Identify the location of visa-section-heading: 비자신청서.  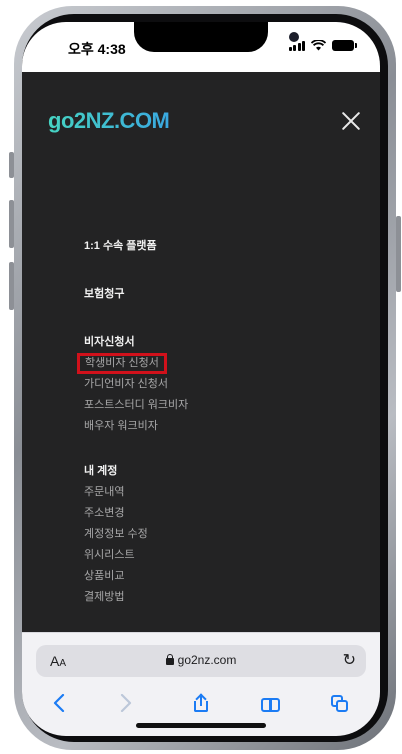
(109, 342).